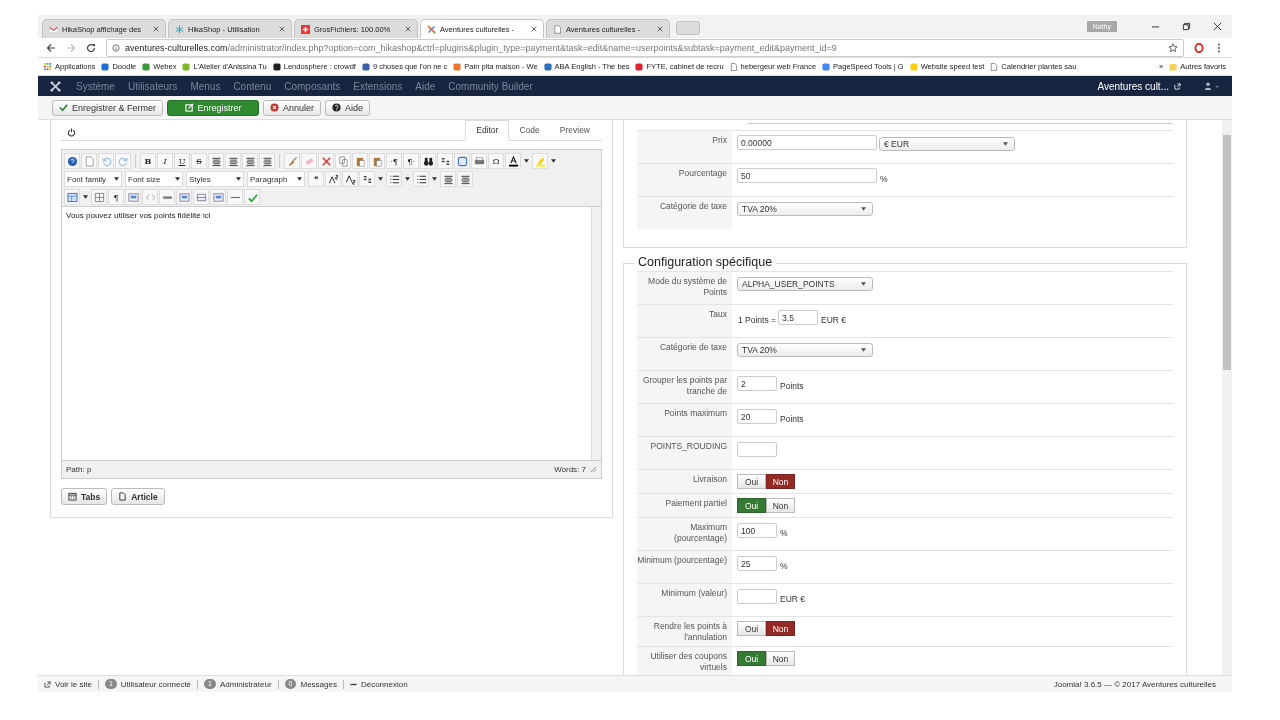  Describe the element at coordinates (292, 107) in the screenshot. I see `cancel-button: Annuler` at that location.